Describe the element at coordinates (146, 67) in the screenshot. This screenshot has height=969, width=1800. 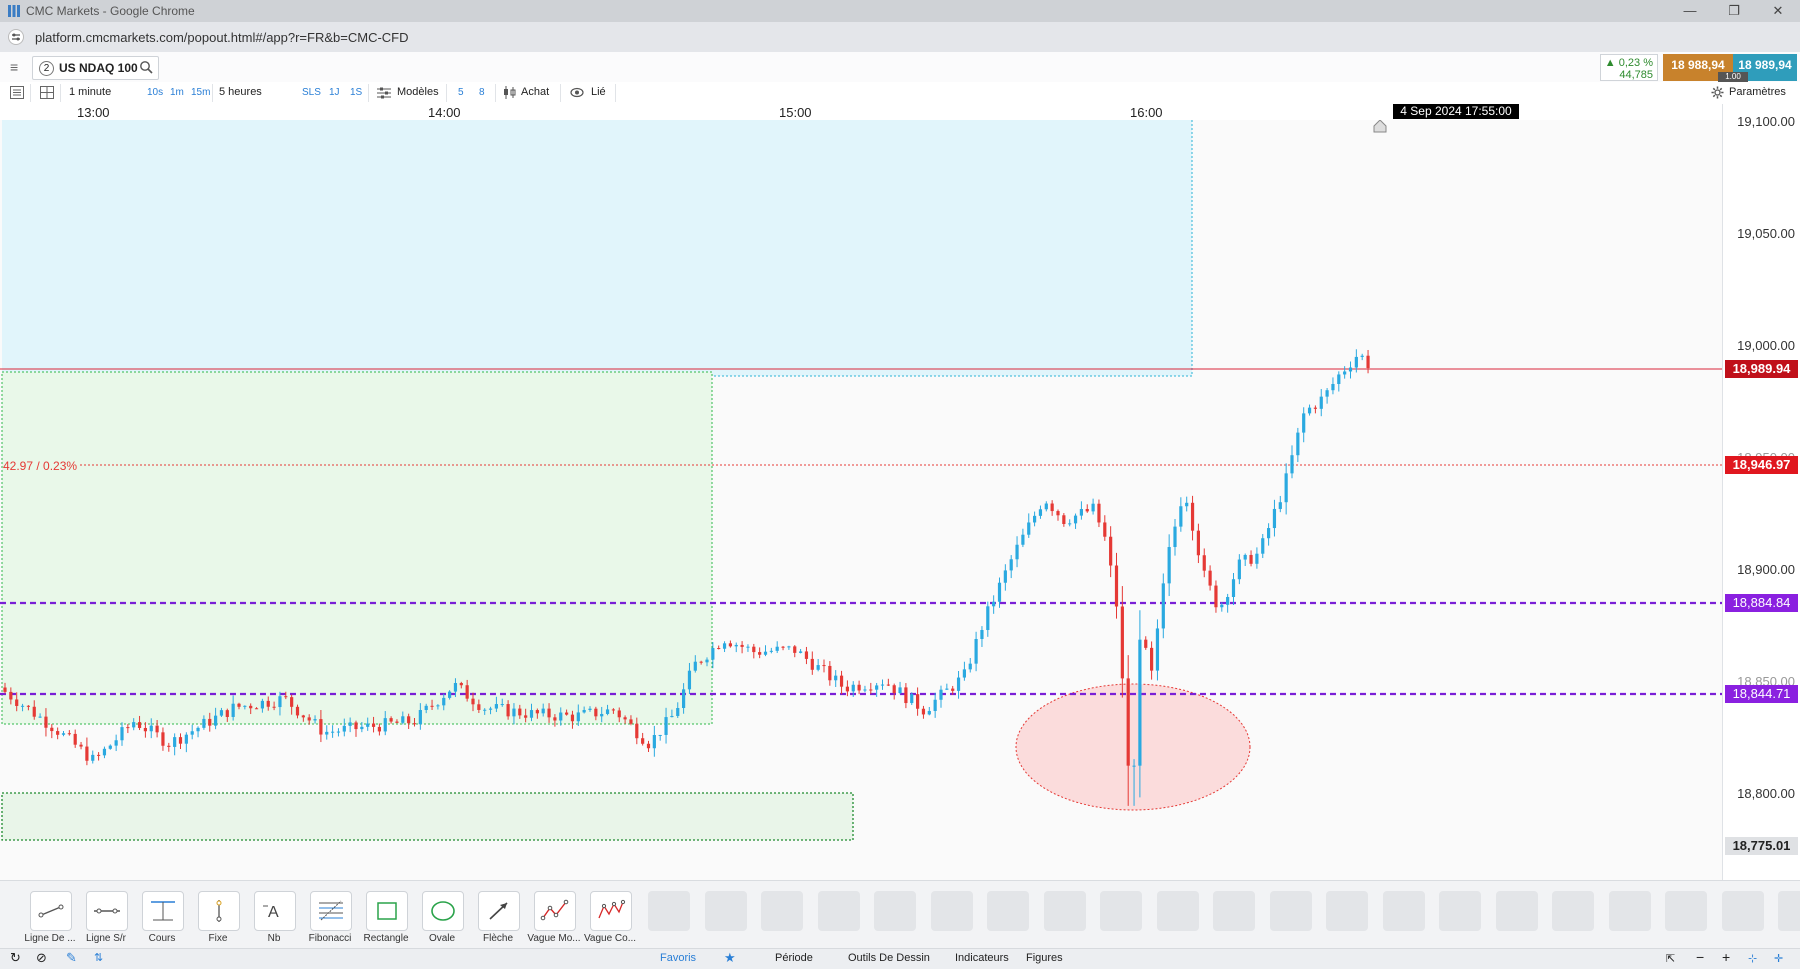
I see `search-icon` at that location.